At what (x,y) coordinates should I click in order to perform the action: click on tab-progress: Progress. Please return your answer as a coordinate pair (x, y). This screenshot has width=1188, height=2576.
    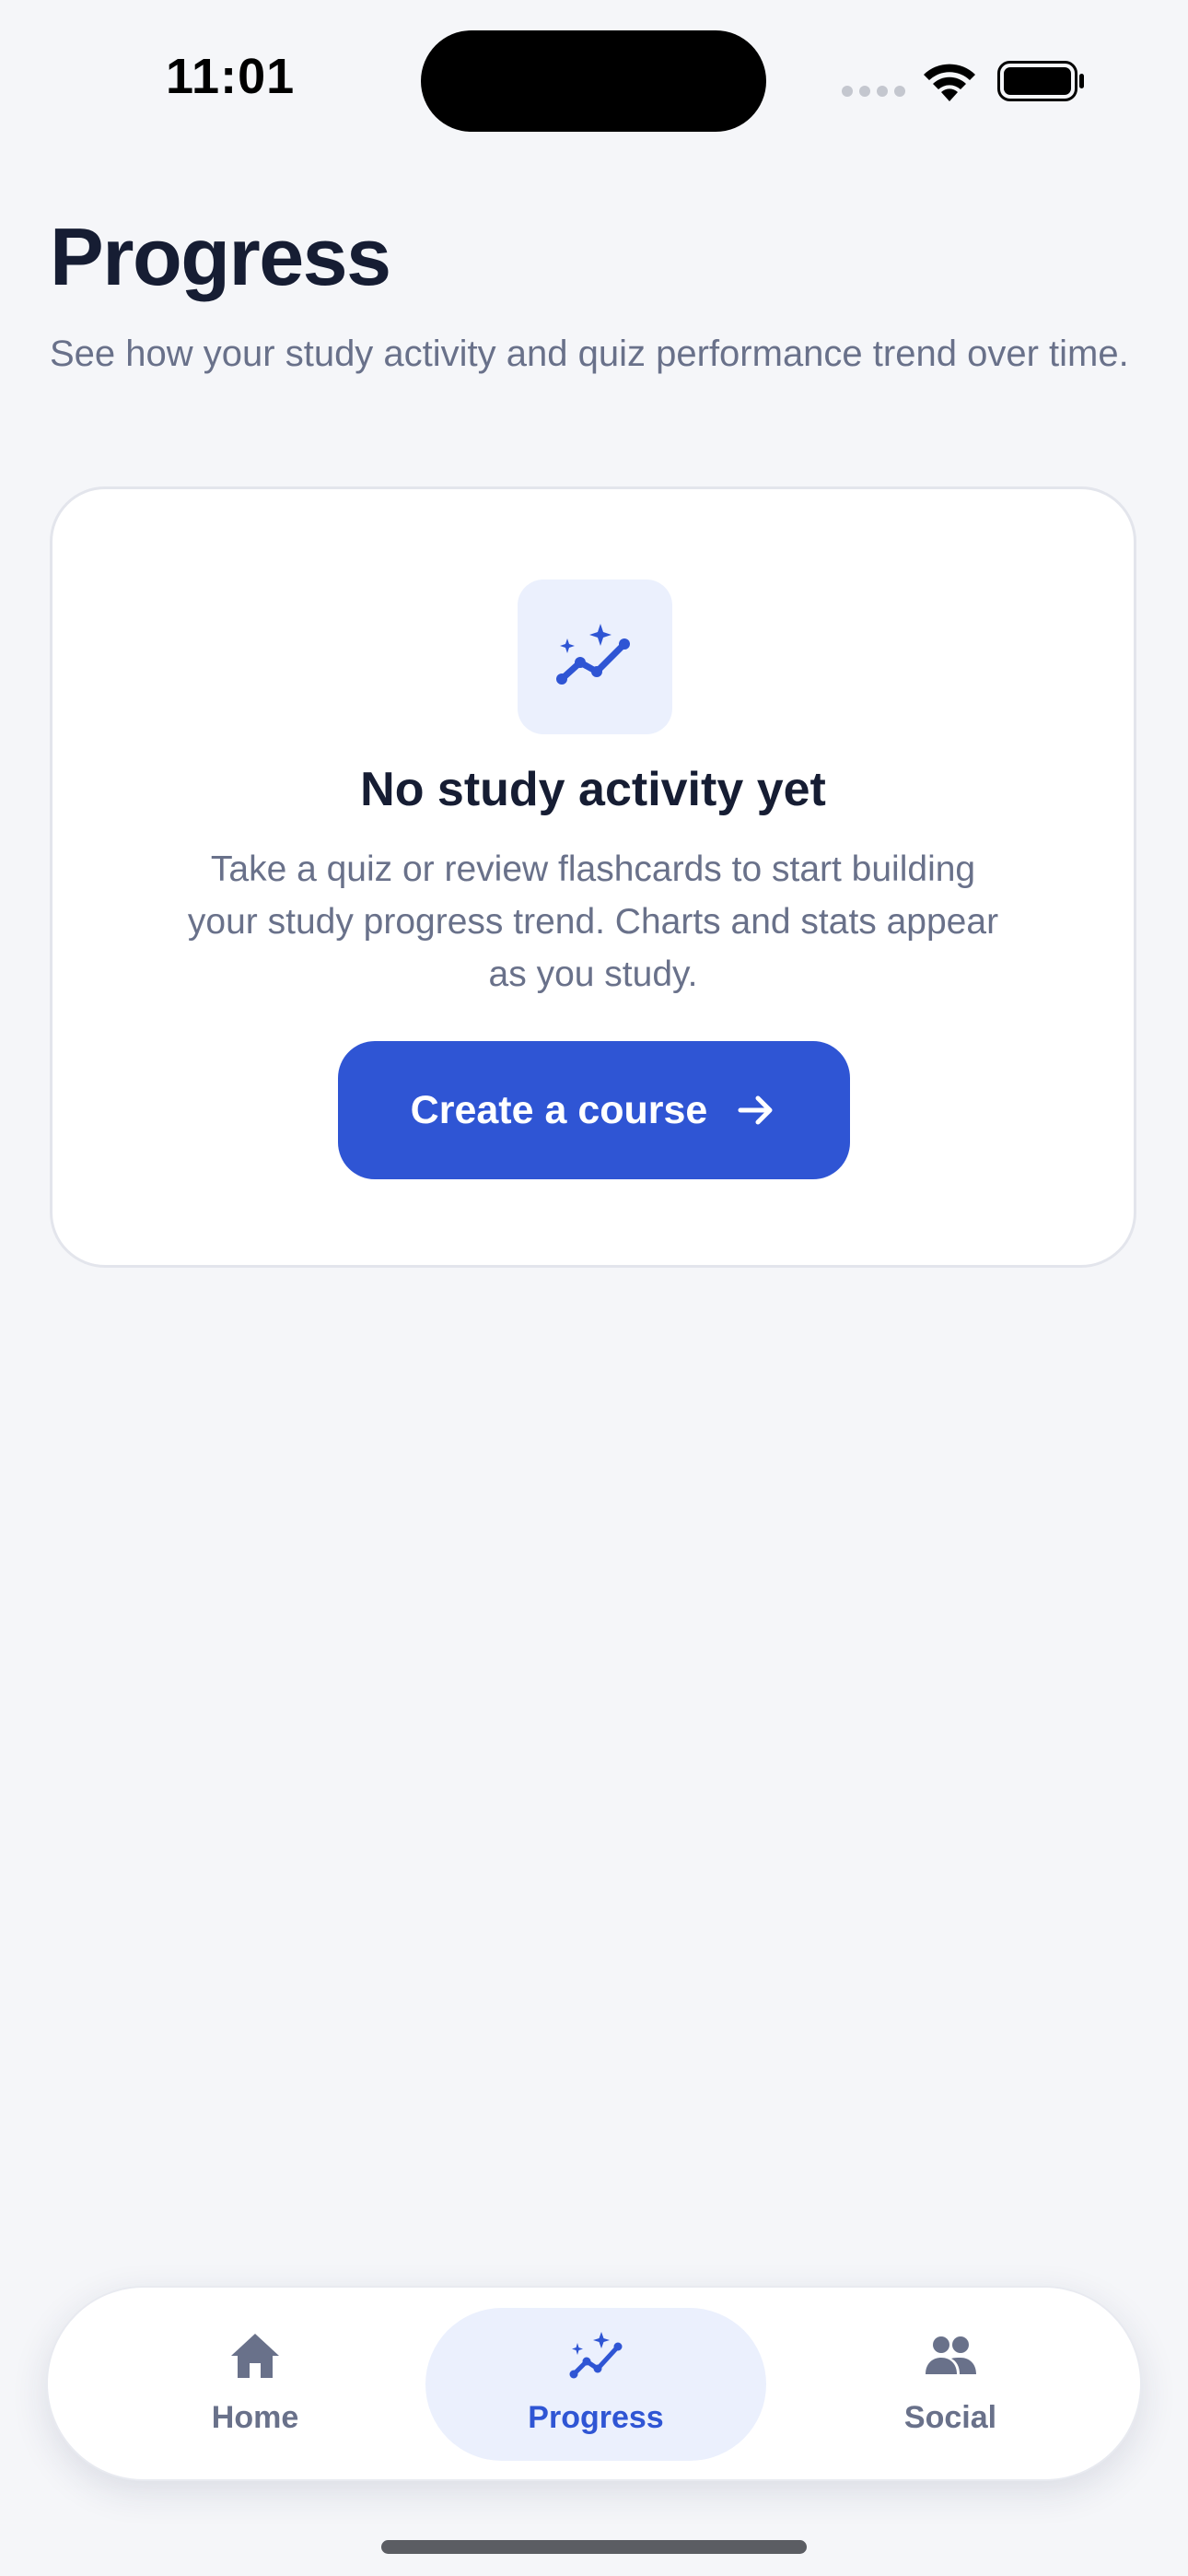
    Looking at the image, I should click on (595, 2384).